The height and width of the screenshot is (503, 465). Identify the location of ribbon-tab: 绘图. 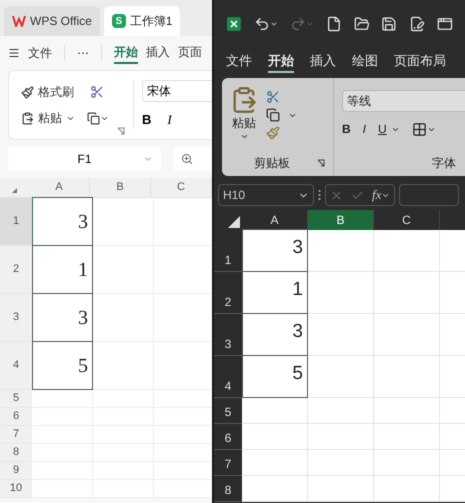
(365, 62).